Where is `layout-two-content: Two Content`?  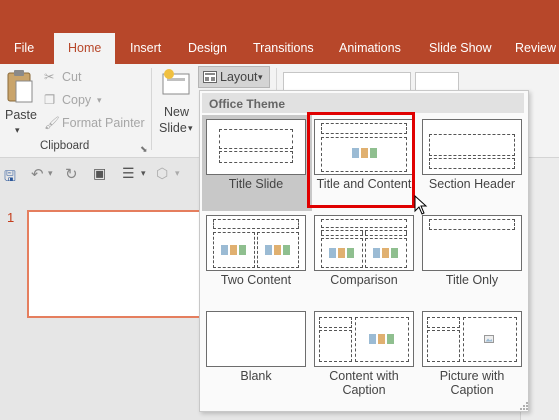
layout-two-content: Two Content is located at coordinates (257, 259).